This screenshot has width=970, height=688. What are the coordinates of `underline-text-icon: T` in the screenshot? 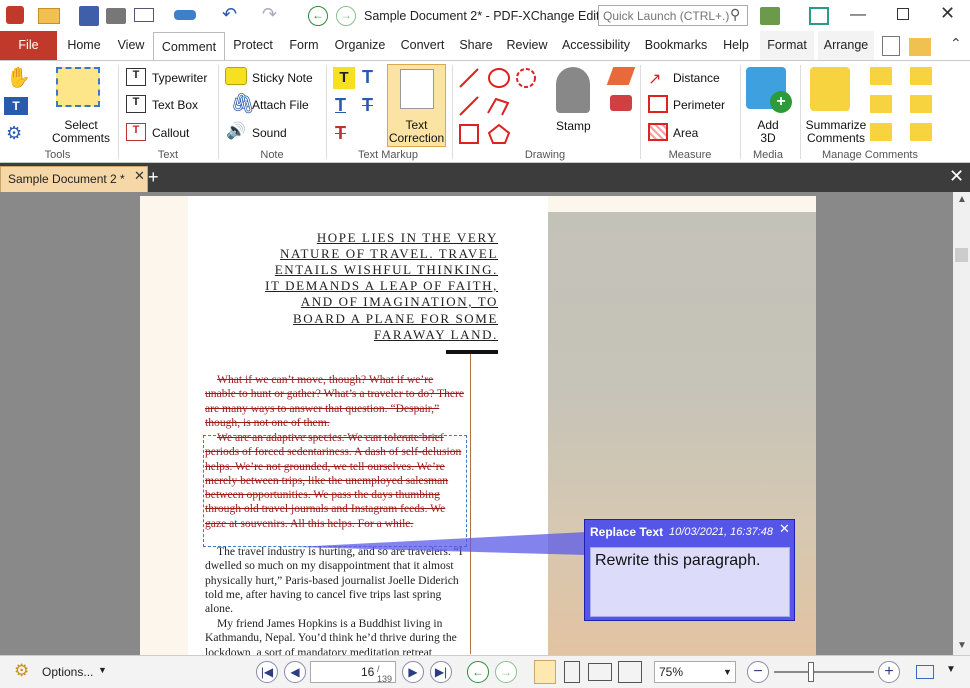 It's located at (340, 105).